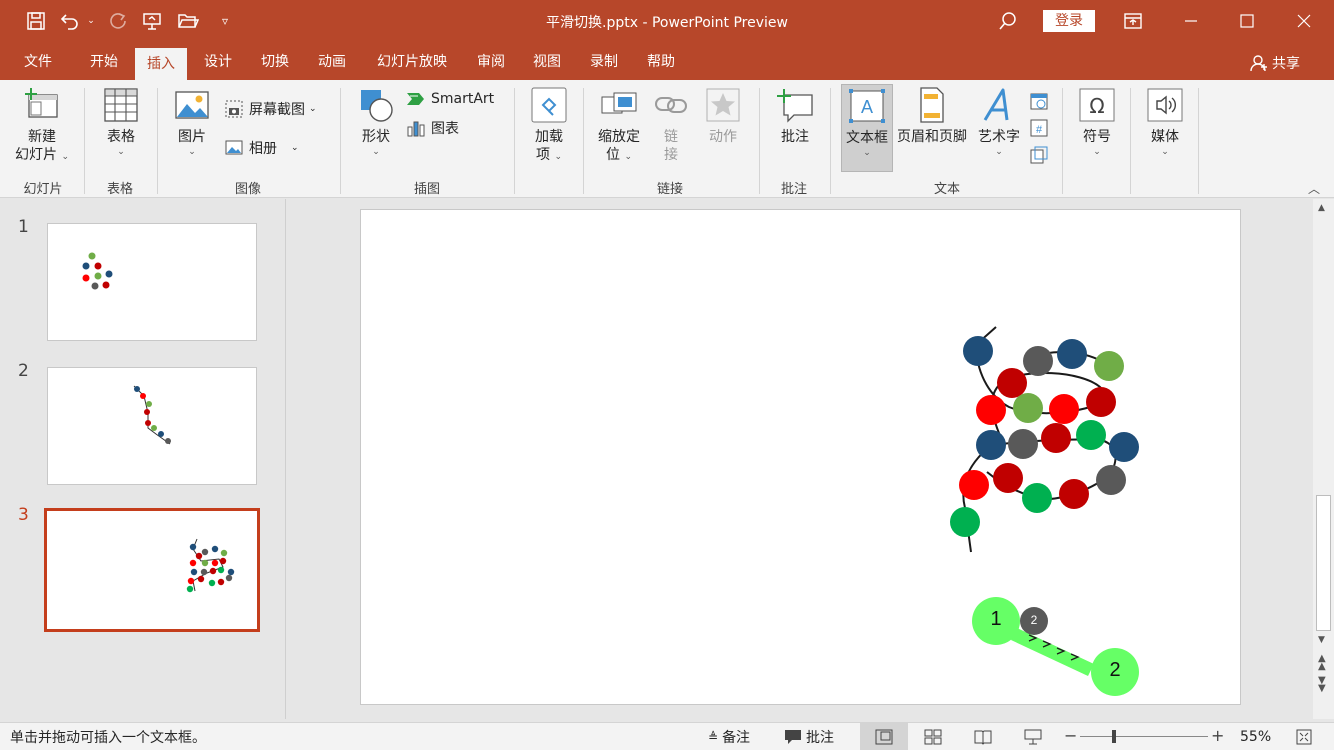 The image size is (1334, 750). What do you see at coordinates (1115, 670) in the screenshot?
I see `marker-label-2: 2` at bounding box center [1115, 670].